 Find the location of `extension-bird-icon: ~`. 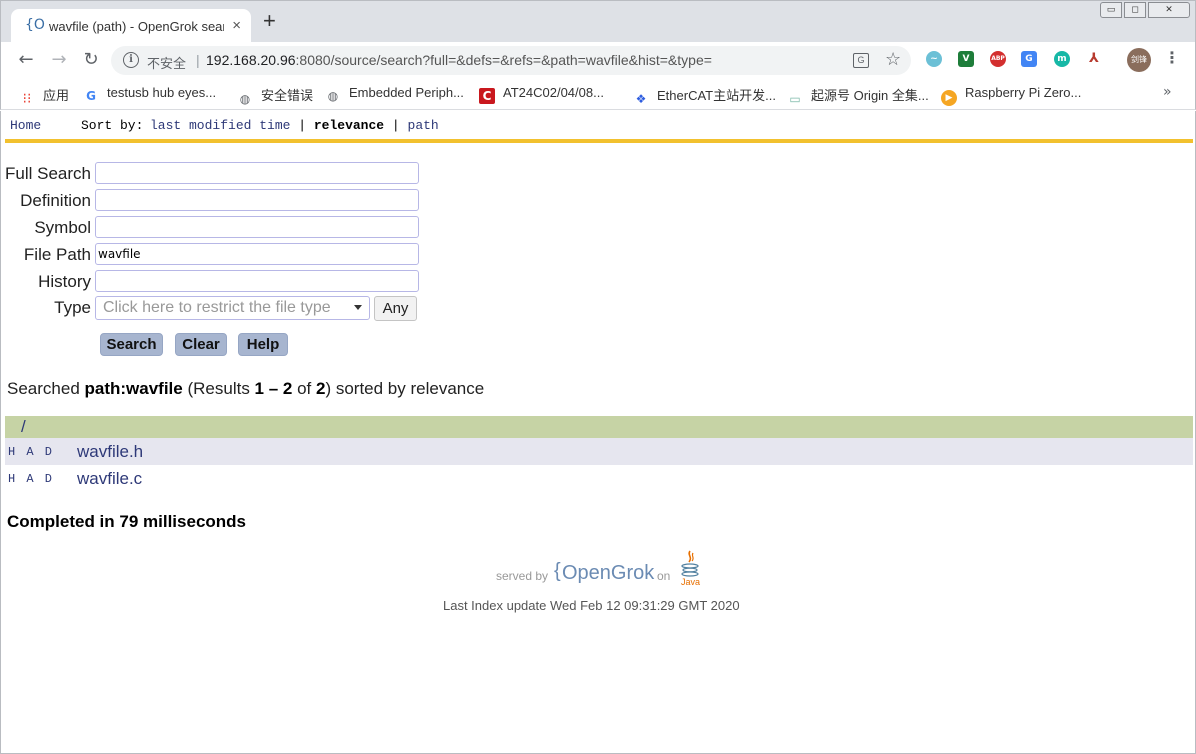

extension-bird-icon: ~ is located at coordinates (934, 59).